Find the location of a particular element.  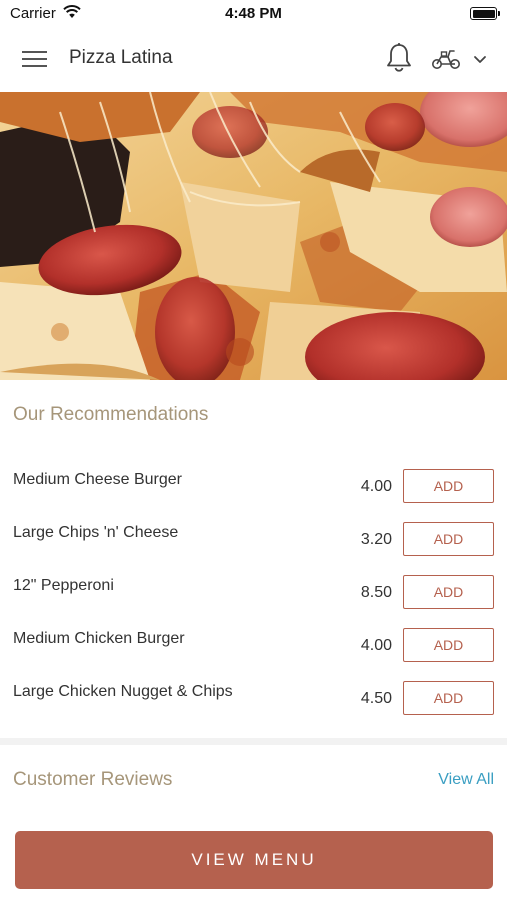

view-menu-button: VIEW MENU is located at coordinates (254, 860).